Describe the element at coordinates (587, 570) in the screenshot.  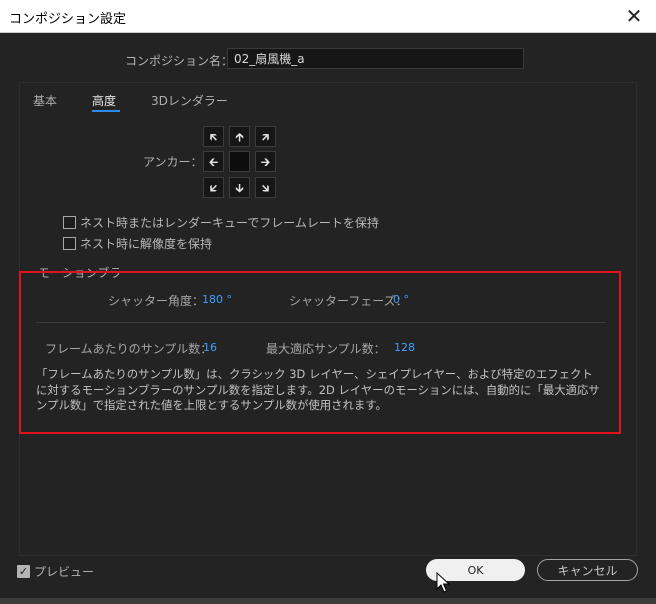
I see `cancel-button: キャンセル` at that location.